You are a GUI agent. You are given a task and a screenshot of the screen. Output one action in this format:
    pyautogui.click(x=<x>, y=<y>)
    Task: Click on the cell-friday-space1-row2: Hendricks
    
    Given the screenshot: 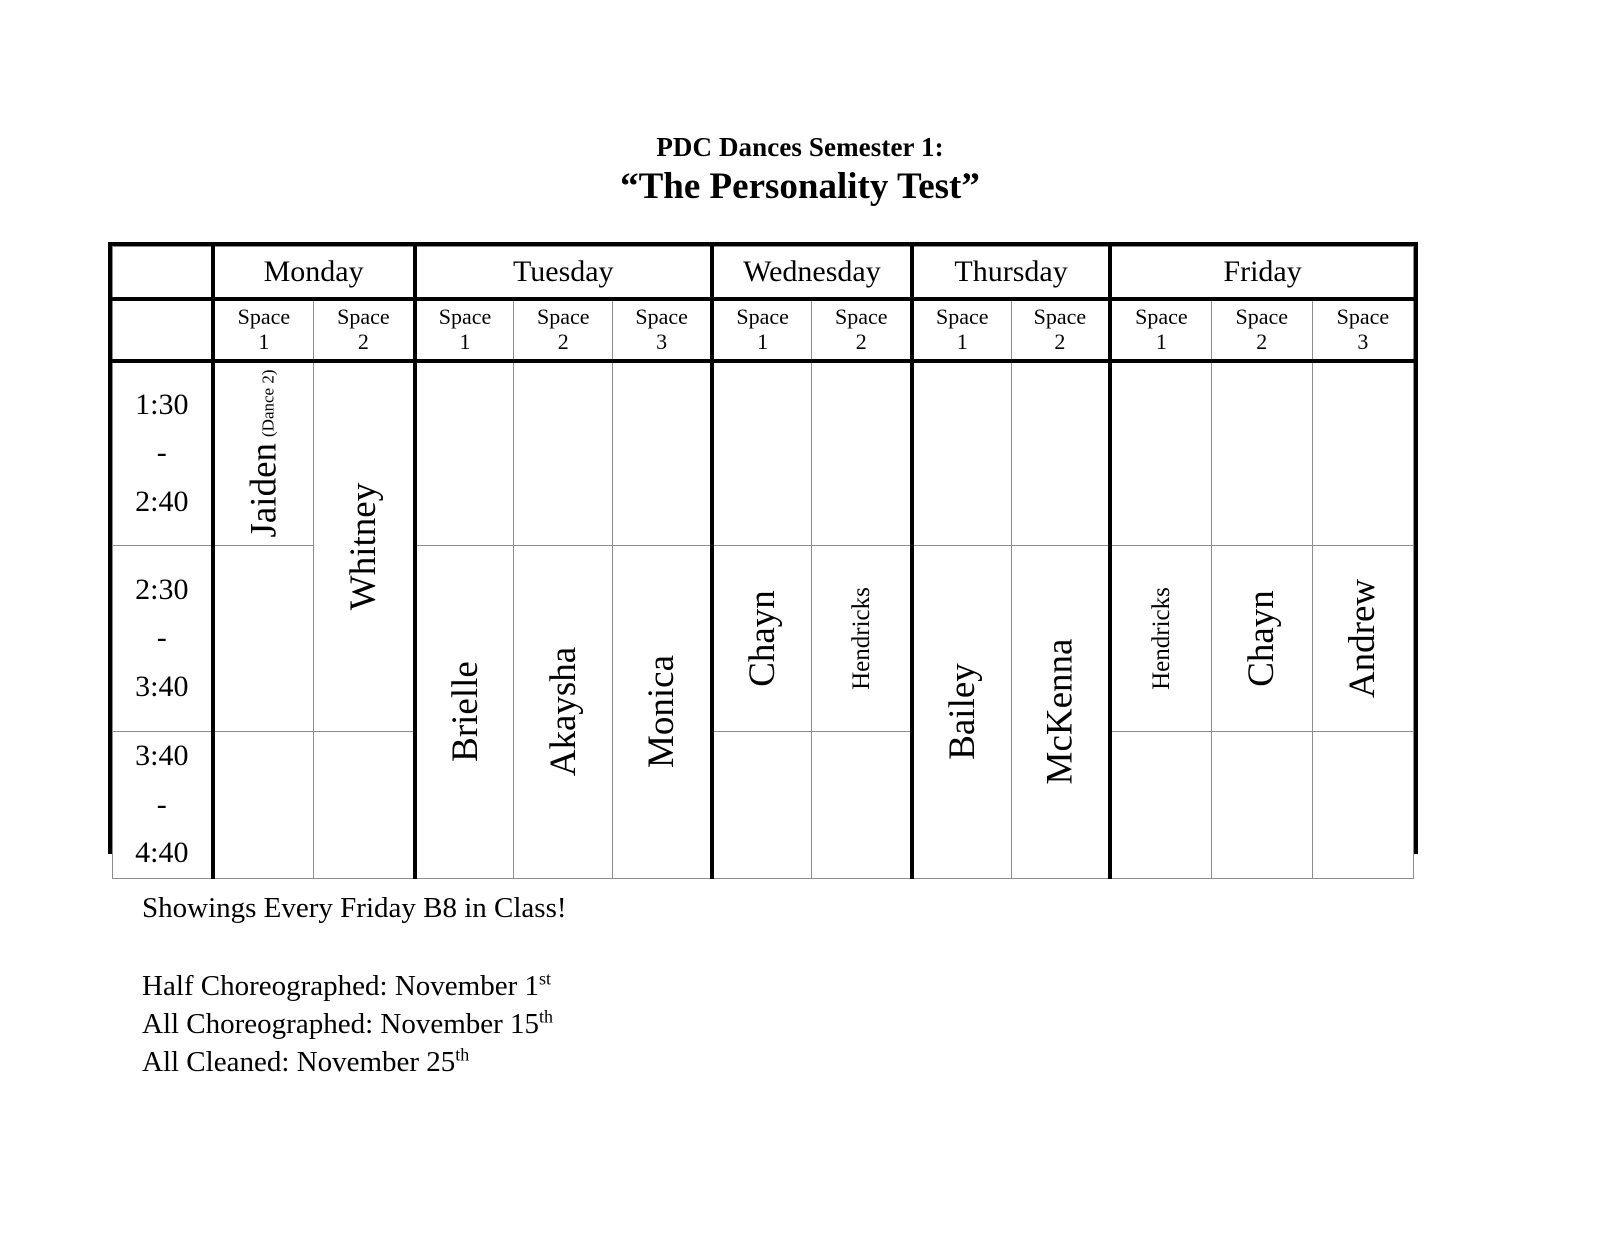 What is the action you would take?
    pyautogui.click(x=1160, y=638)
    